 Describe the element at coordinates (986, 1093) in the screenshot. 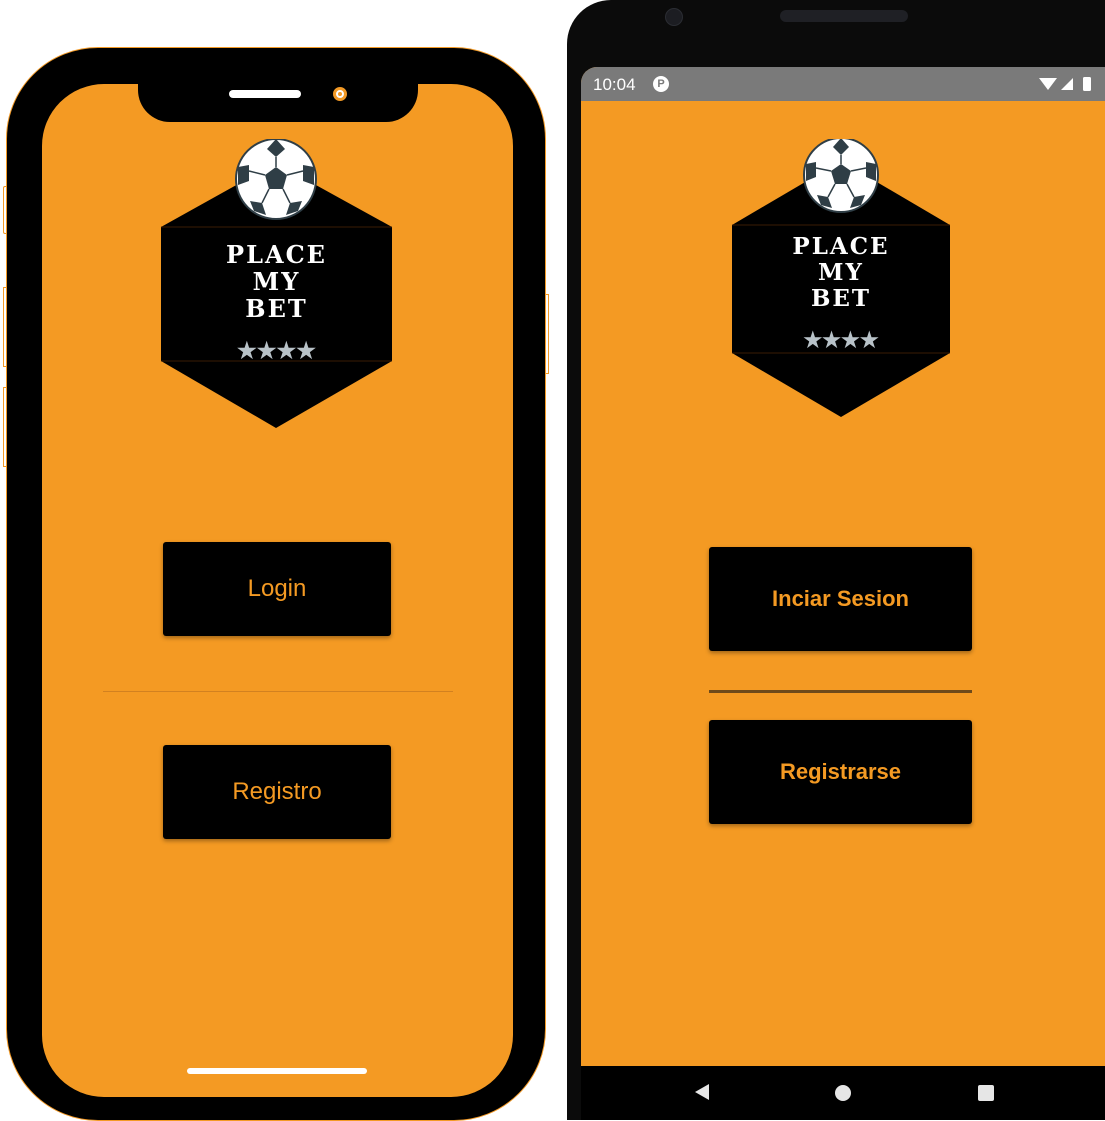

I see `recents-icon` at that location.